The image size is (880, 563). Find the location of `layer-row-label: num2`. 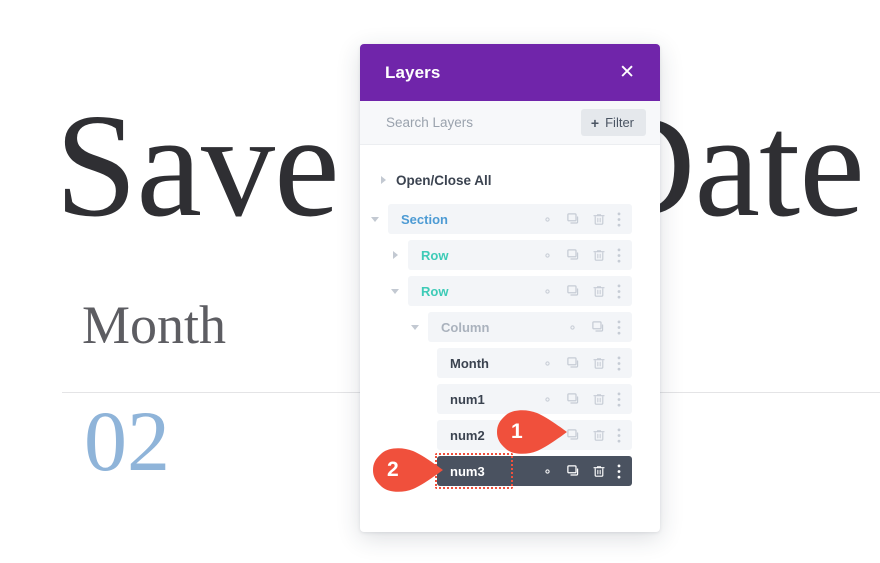

layer-row-label: num2 is located at coordinates (467, 435).